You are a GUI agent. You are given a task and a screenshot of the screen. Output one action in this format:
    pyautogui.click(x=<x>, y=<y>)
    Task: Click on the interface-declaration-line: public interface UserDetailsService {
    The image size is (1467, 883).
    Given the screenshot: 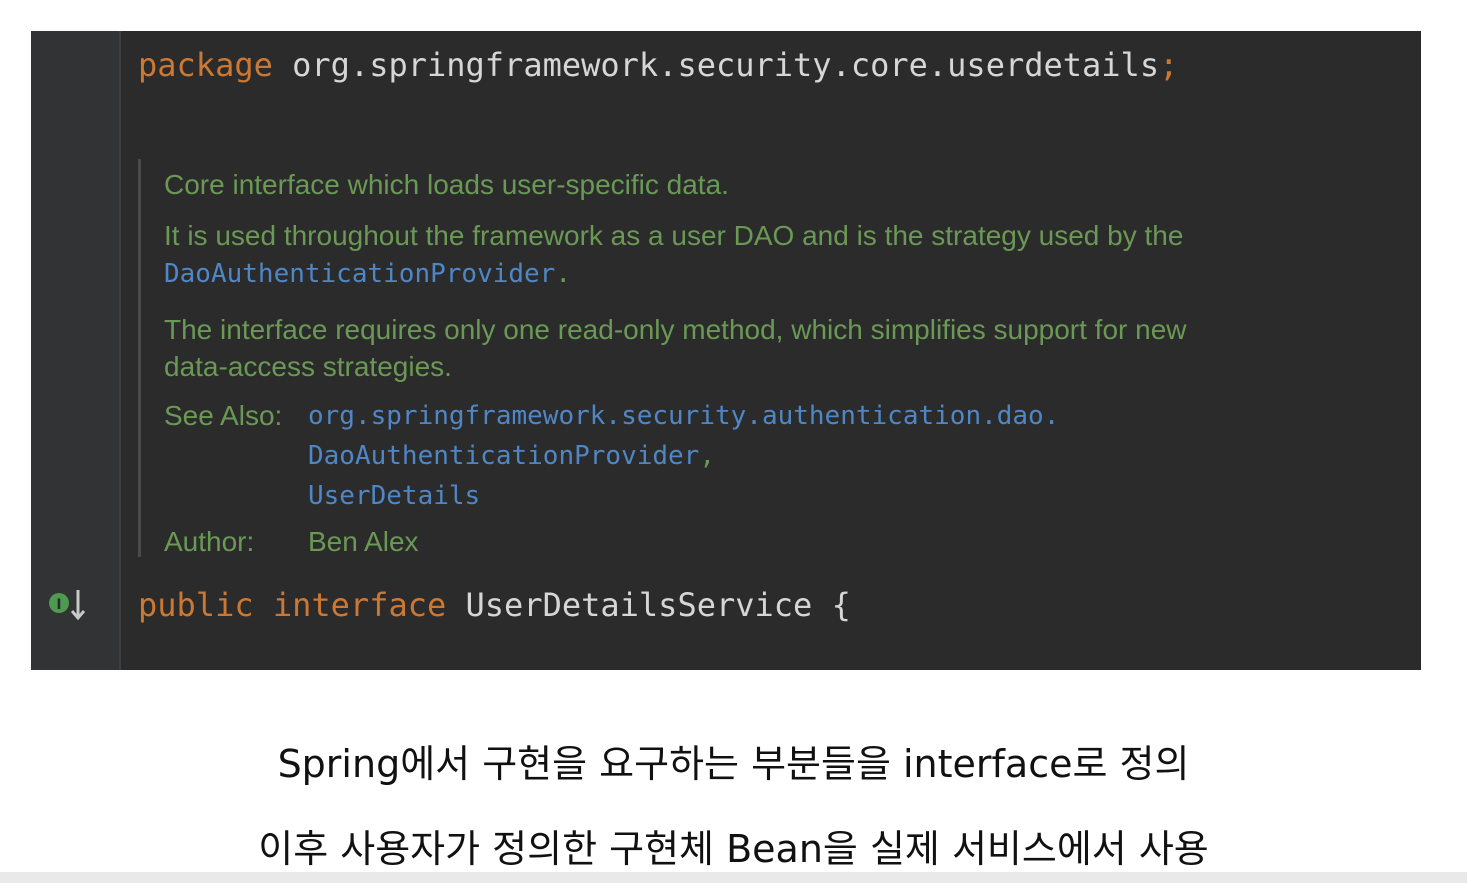 What is the action you would take?
    pyautogui.click(x=494, y=605)
    